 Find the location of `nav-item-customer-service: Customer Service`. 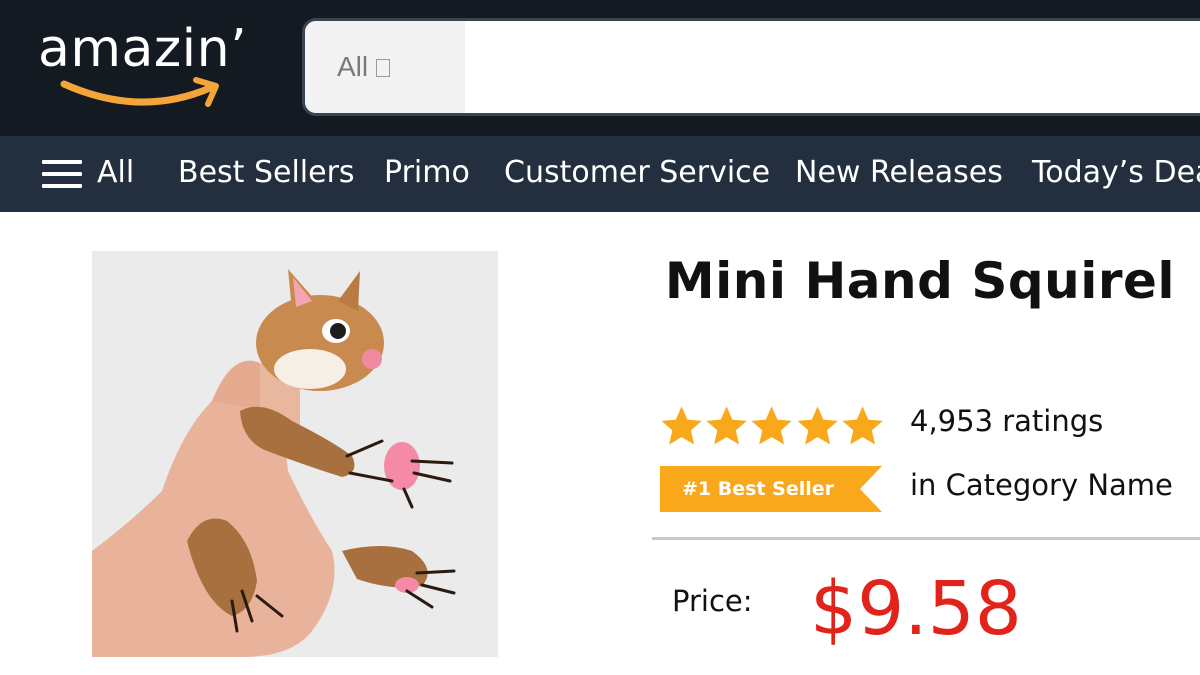

nav-item-customer-service: Customer Service is located at coordinates (637, 174).